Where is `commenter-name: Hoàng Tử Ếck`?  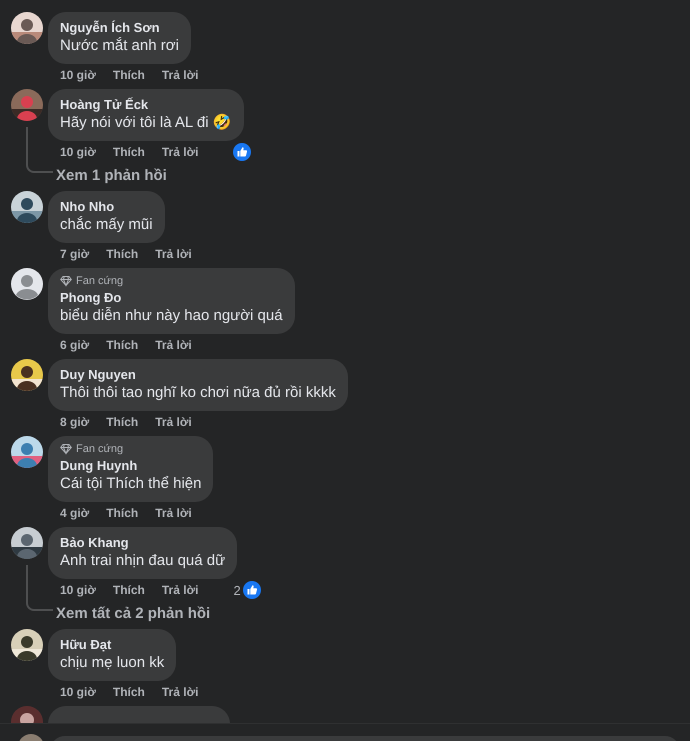
commenter-name: Hoàng Tử Ếck is located at coordinates (146, 104).